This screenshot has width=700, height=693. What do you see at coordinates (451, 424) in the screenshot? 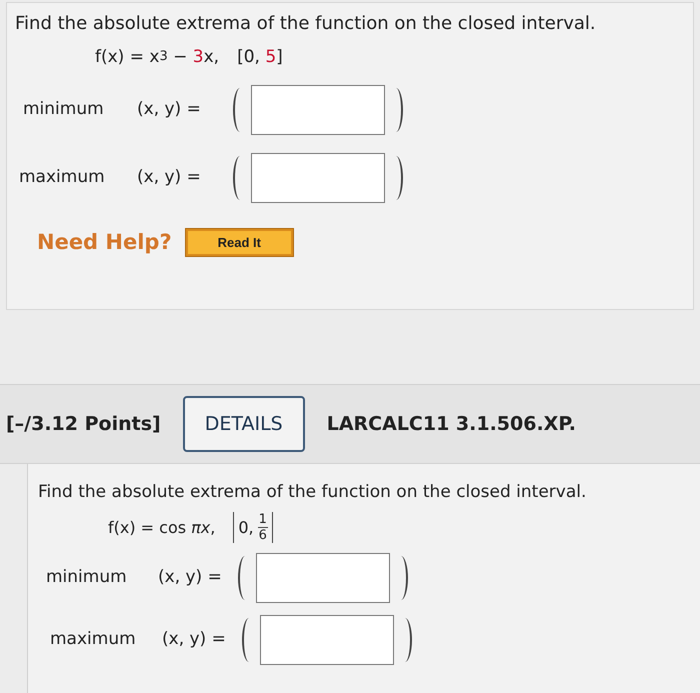
I see `problem-code: LARCALC11 3.1.506.XP.` at bounding box center [451, 424].